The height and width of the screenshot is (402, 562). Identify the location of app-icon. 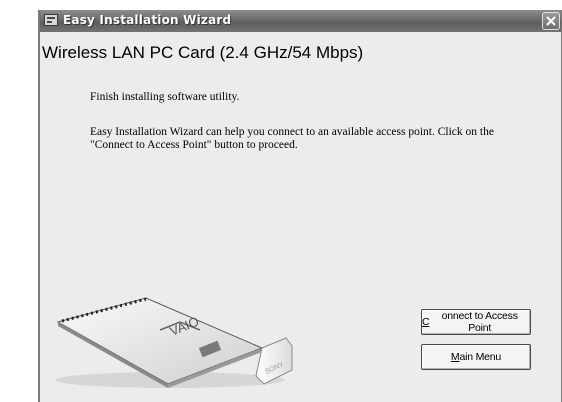
(51, 20).